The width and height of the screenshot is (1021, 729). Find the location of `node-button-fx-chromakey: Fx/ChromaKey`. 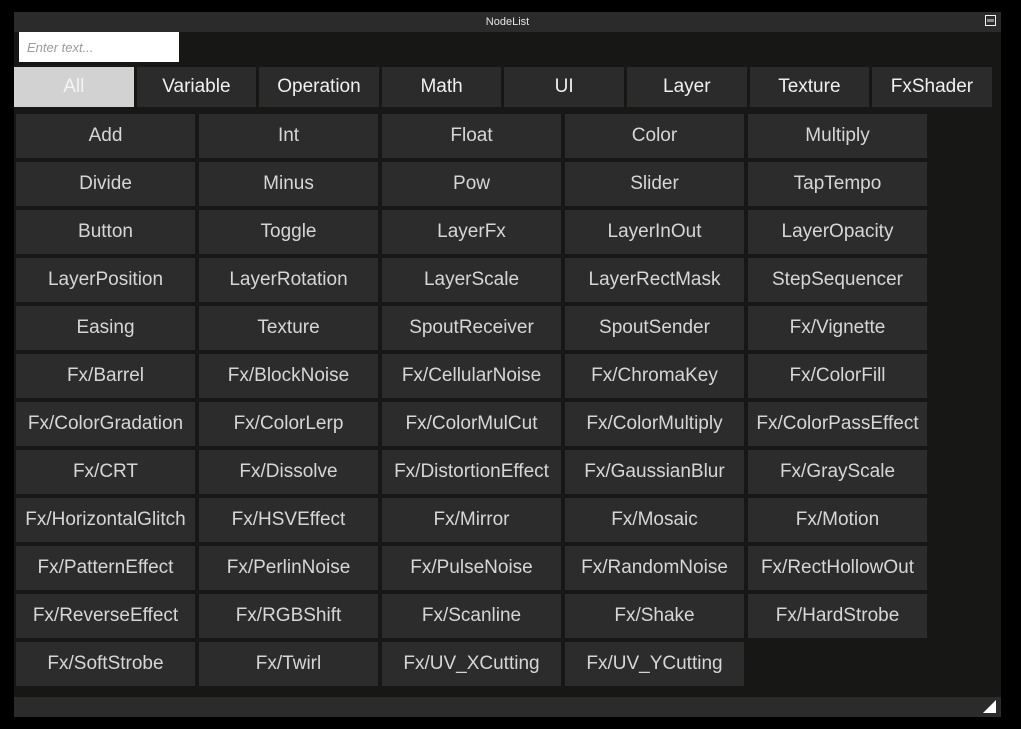

node-button-fx-chromakey: Fx/ChromaKey is located at coordinates (654, 376).